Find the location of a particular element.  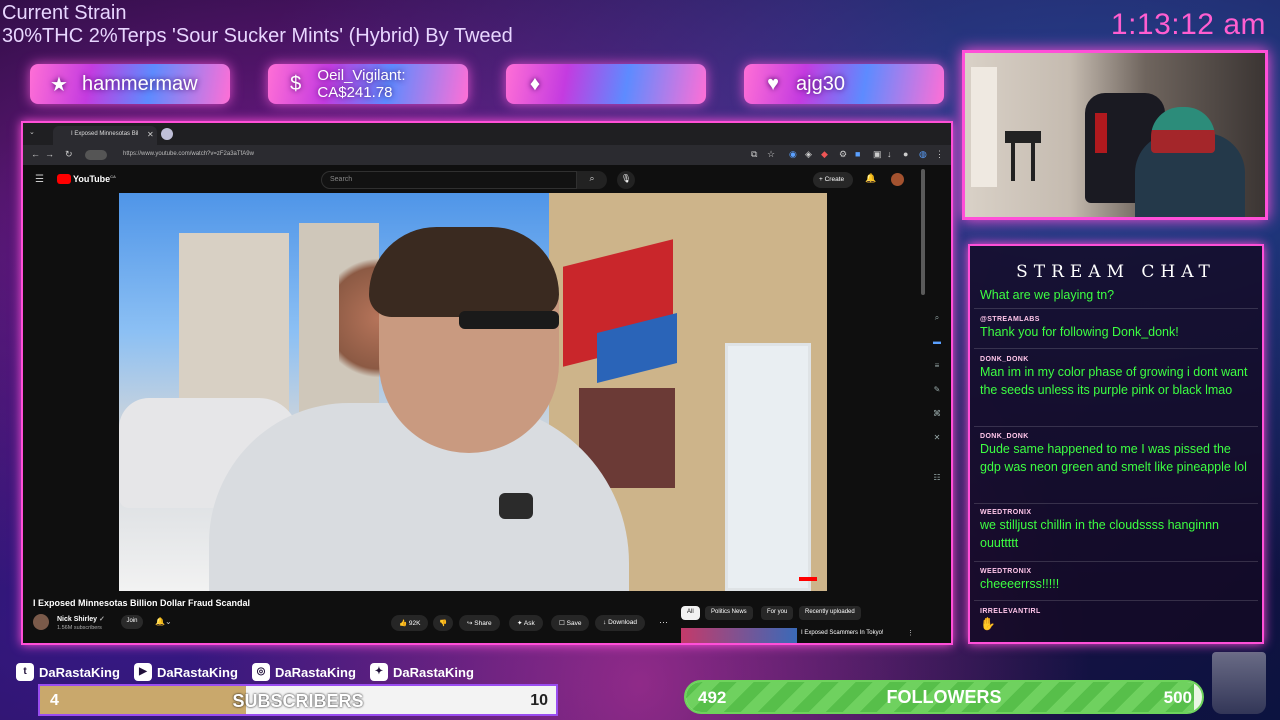

follower-goal-label: FOLLOWERS is located at coordinates (944, 697).